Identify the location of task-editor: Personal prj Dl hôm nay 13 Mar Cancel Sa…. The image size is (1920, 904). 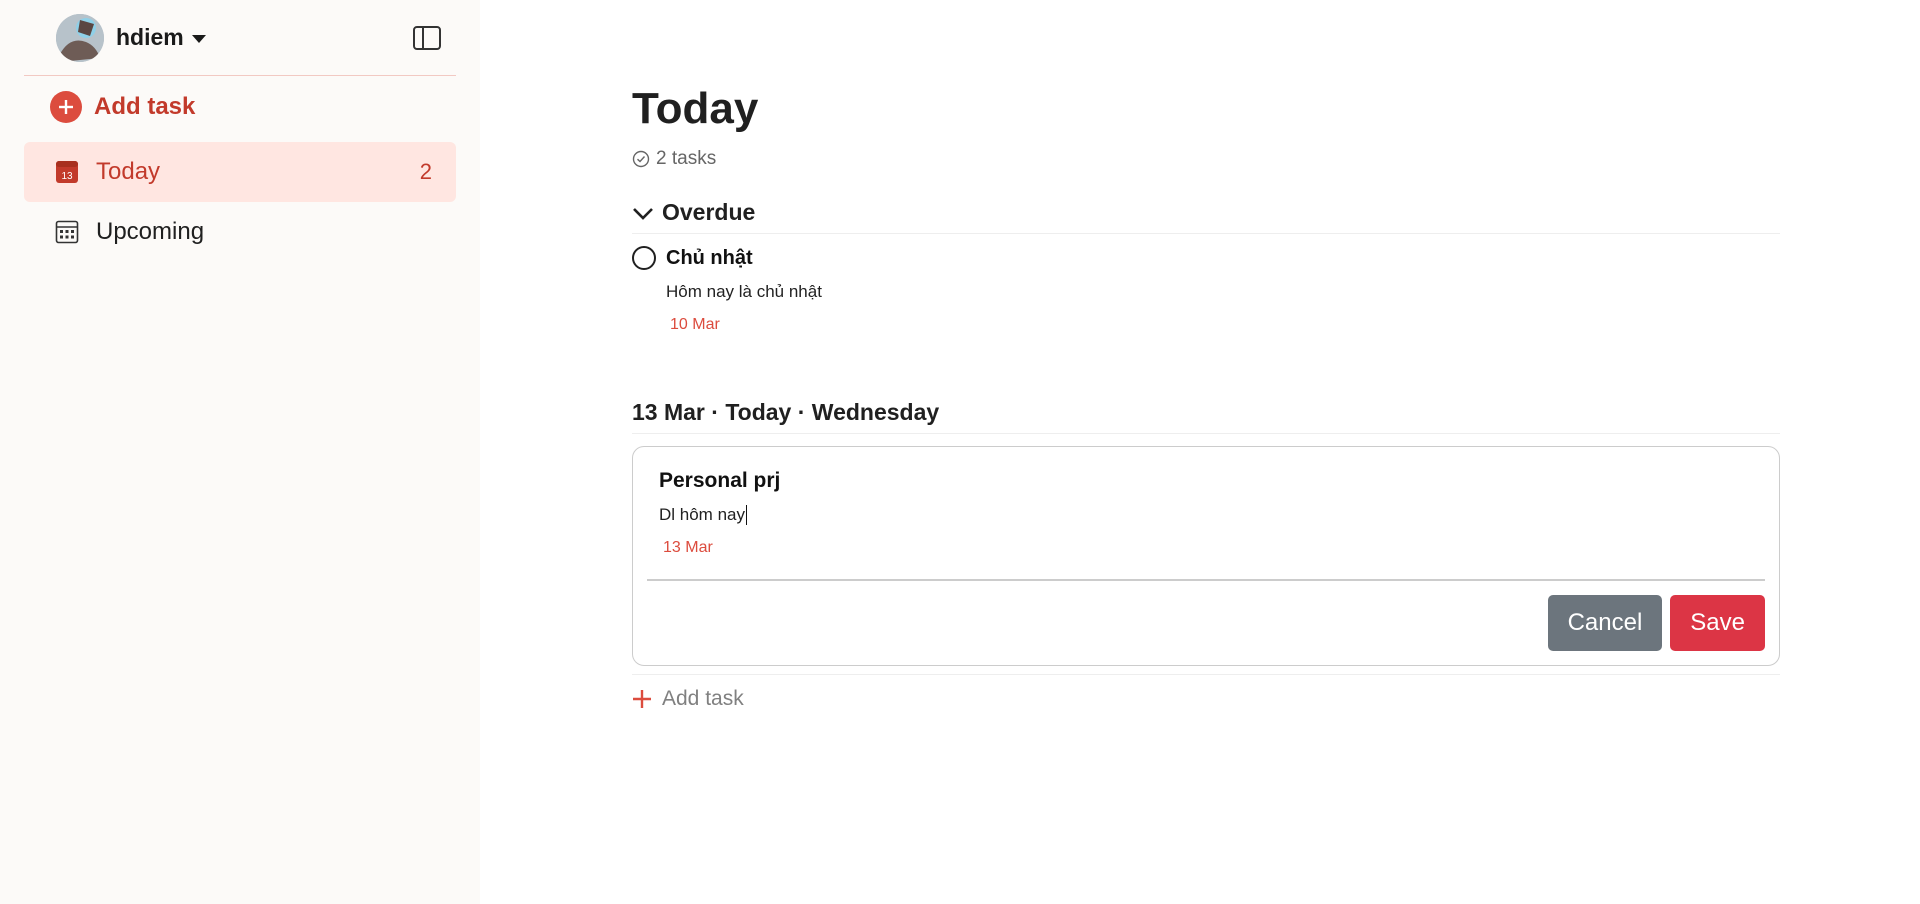
(1206, 556).